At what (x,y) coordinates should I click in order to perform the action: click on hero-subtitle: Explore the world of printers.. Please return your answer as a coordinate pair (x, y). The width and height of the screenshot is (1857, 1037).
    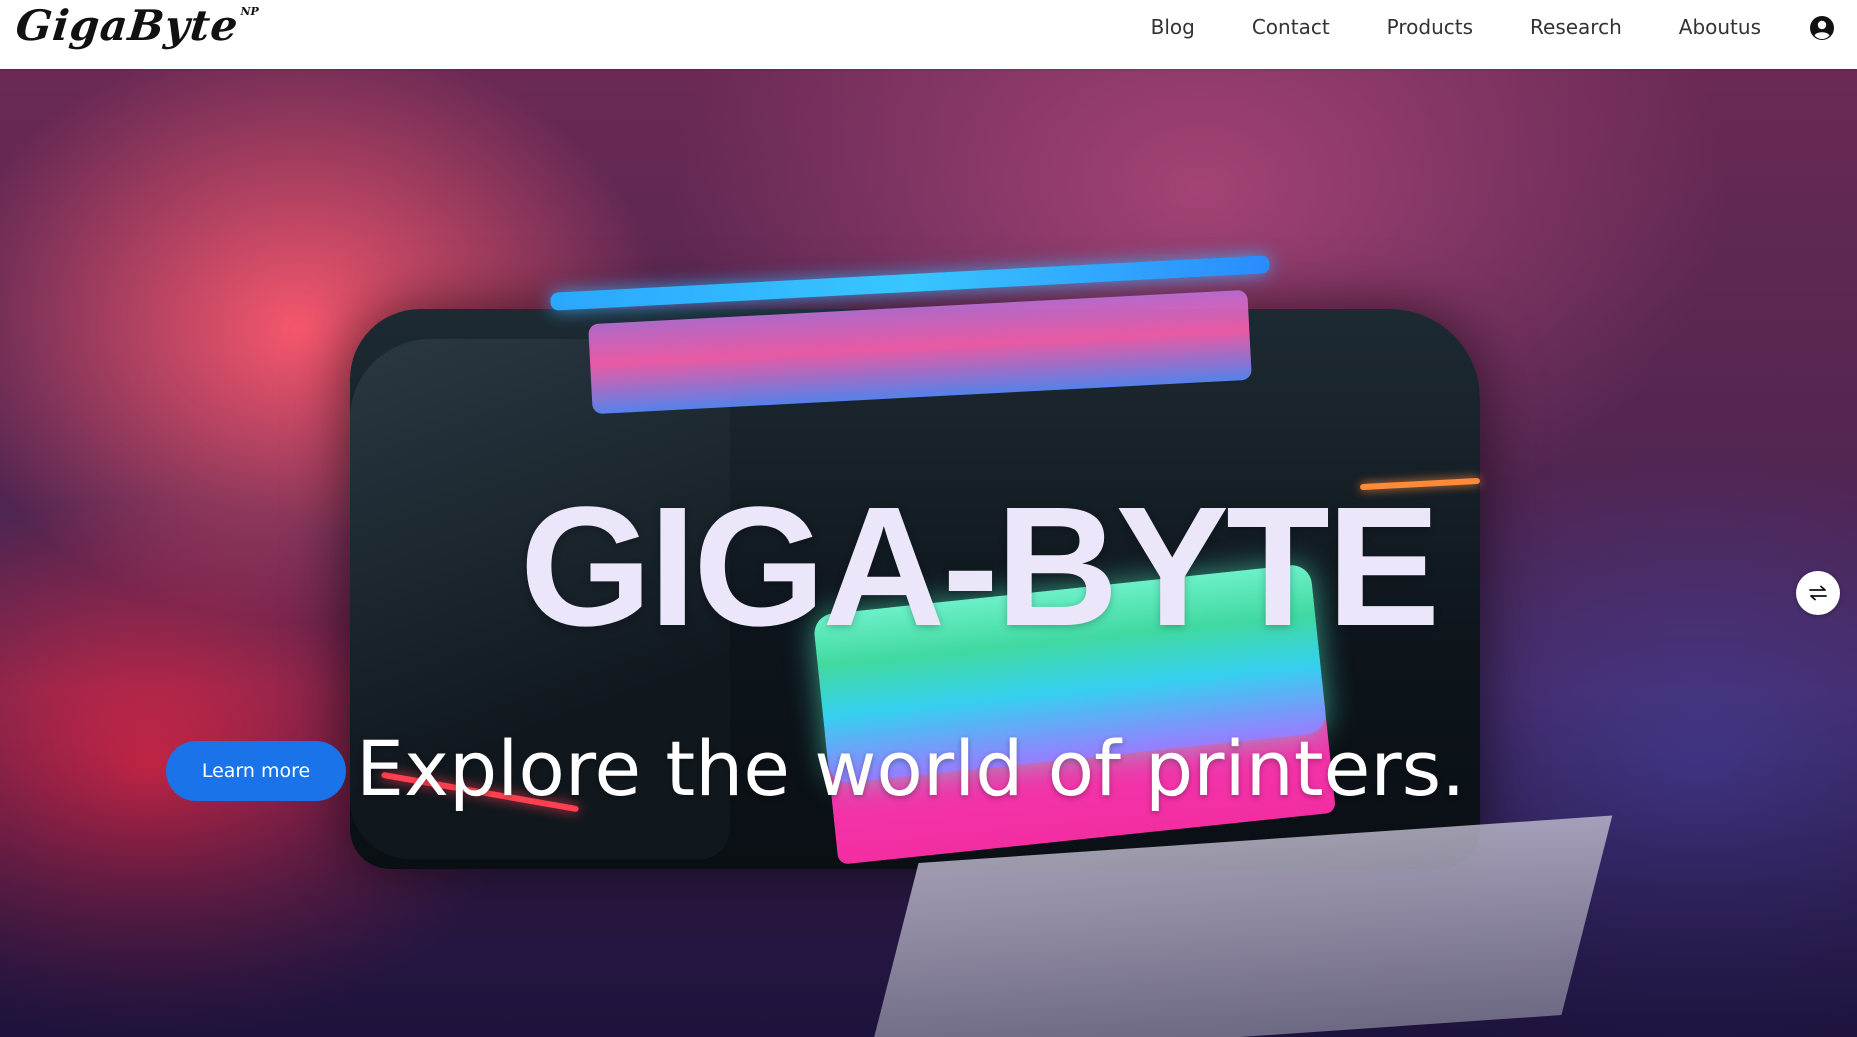
    Looking at the image, I should click on (911, 768).